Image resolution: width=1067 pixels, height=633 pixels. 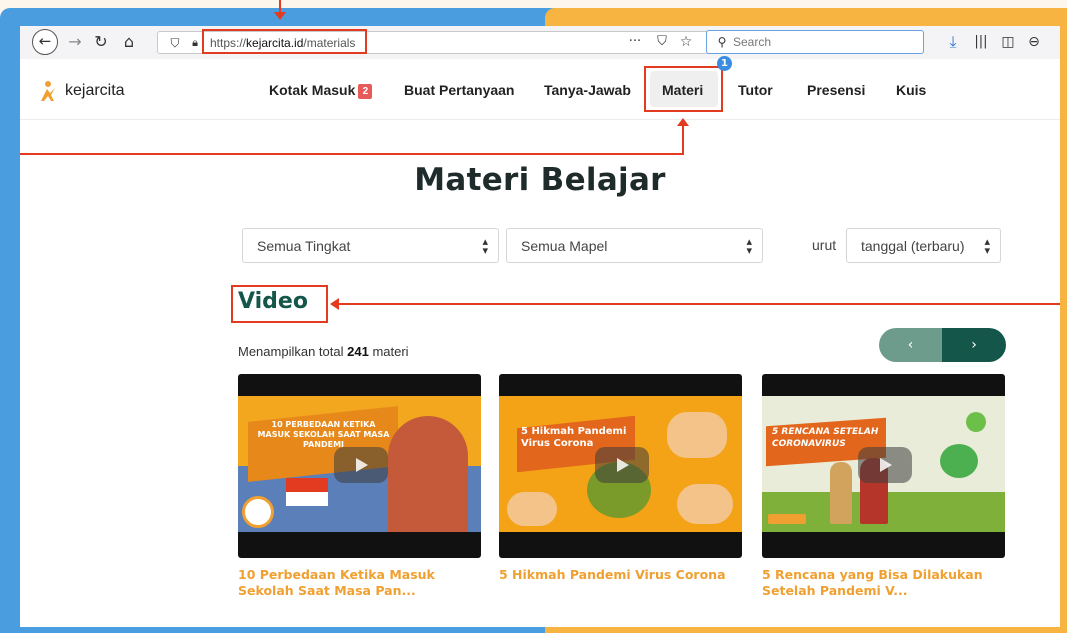 I want to click on library-icon: |||, so click(x=981, y=42).